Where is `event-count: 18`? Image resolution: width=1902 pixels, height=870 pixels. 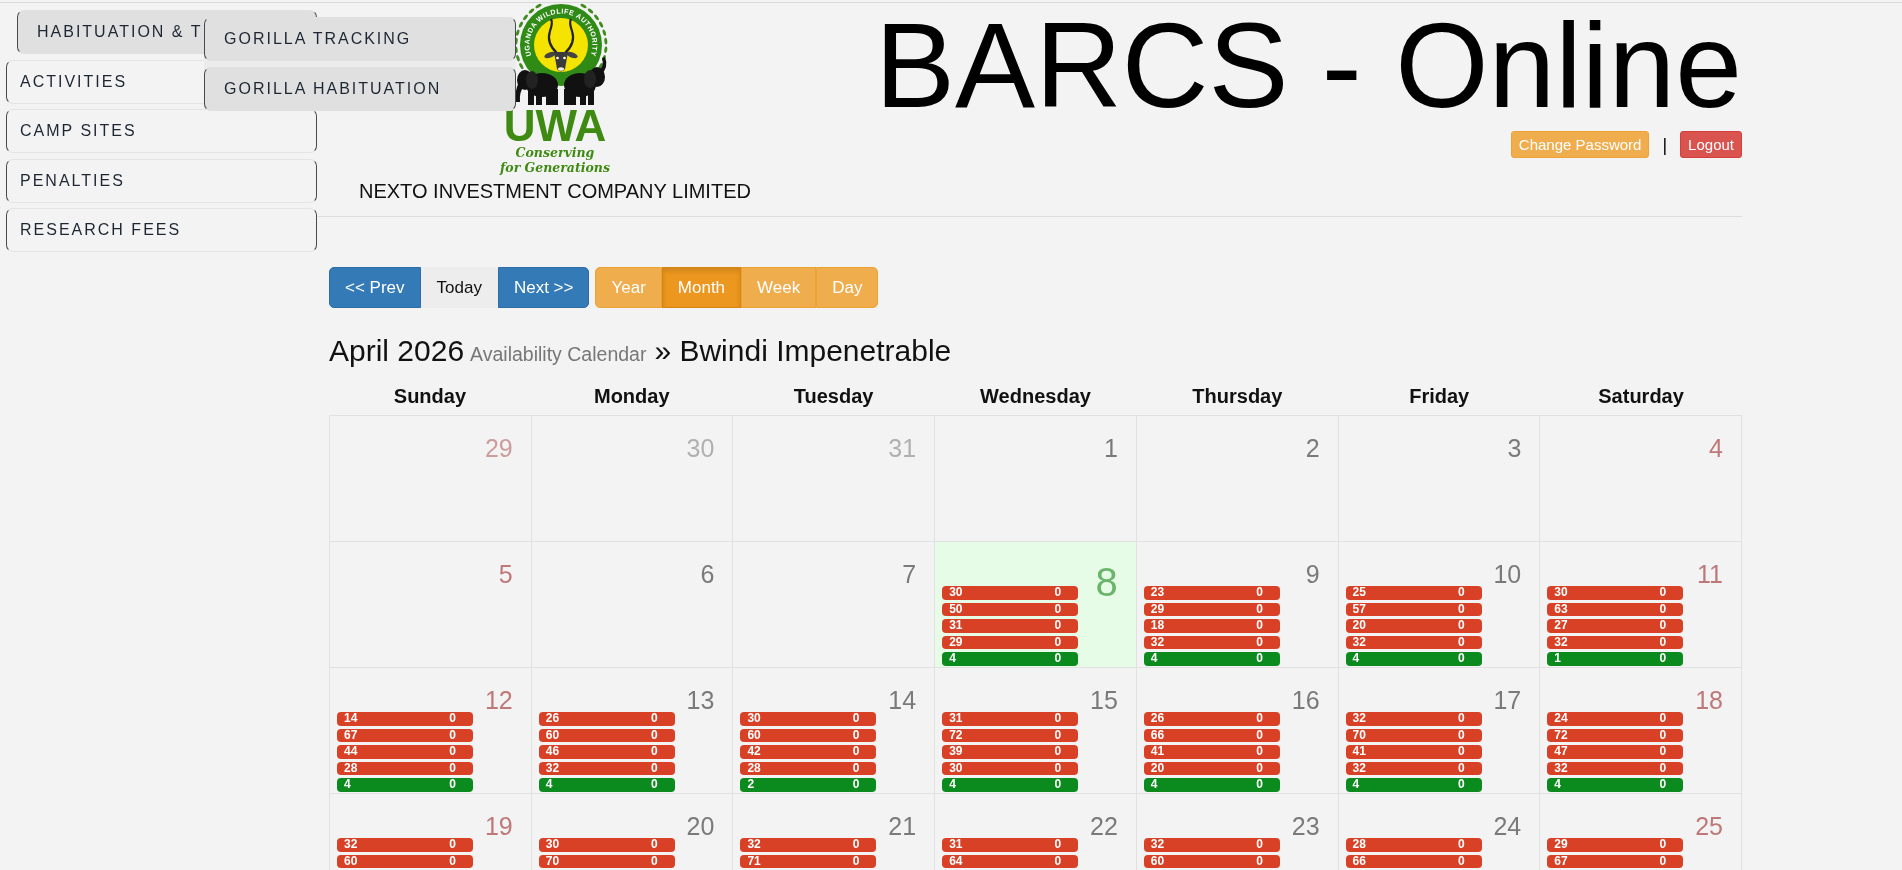 event-count: 18 is located at coordinates (1157, 626).